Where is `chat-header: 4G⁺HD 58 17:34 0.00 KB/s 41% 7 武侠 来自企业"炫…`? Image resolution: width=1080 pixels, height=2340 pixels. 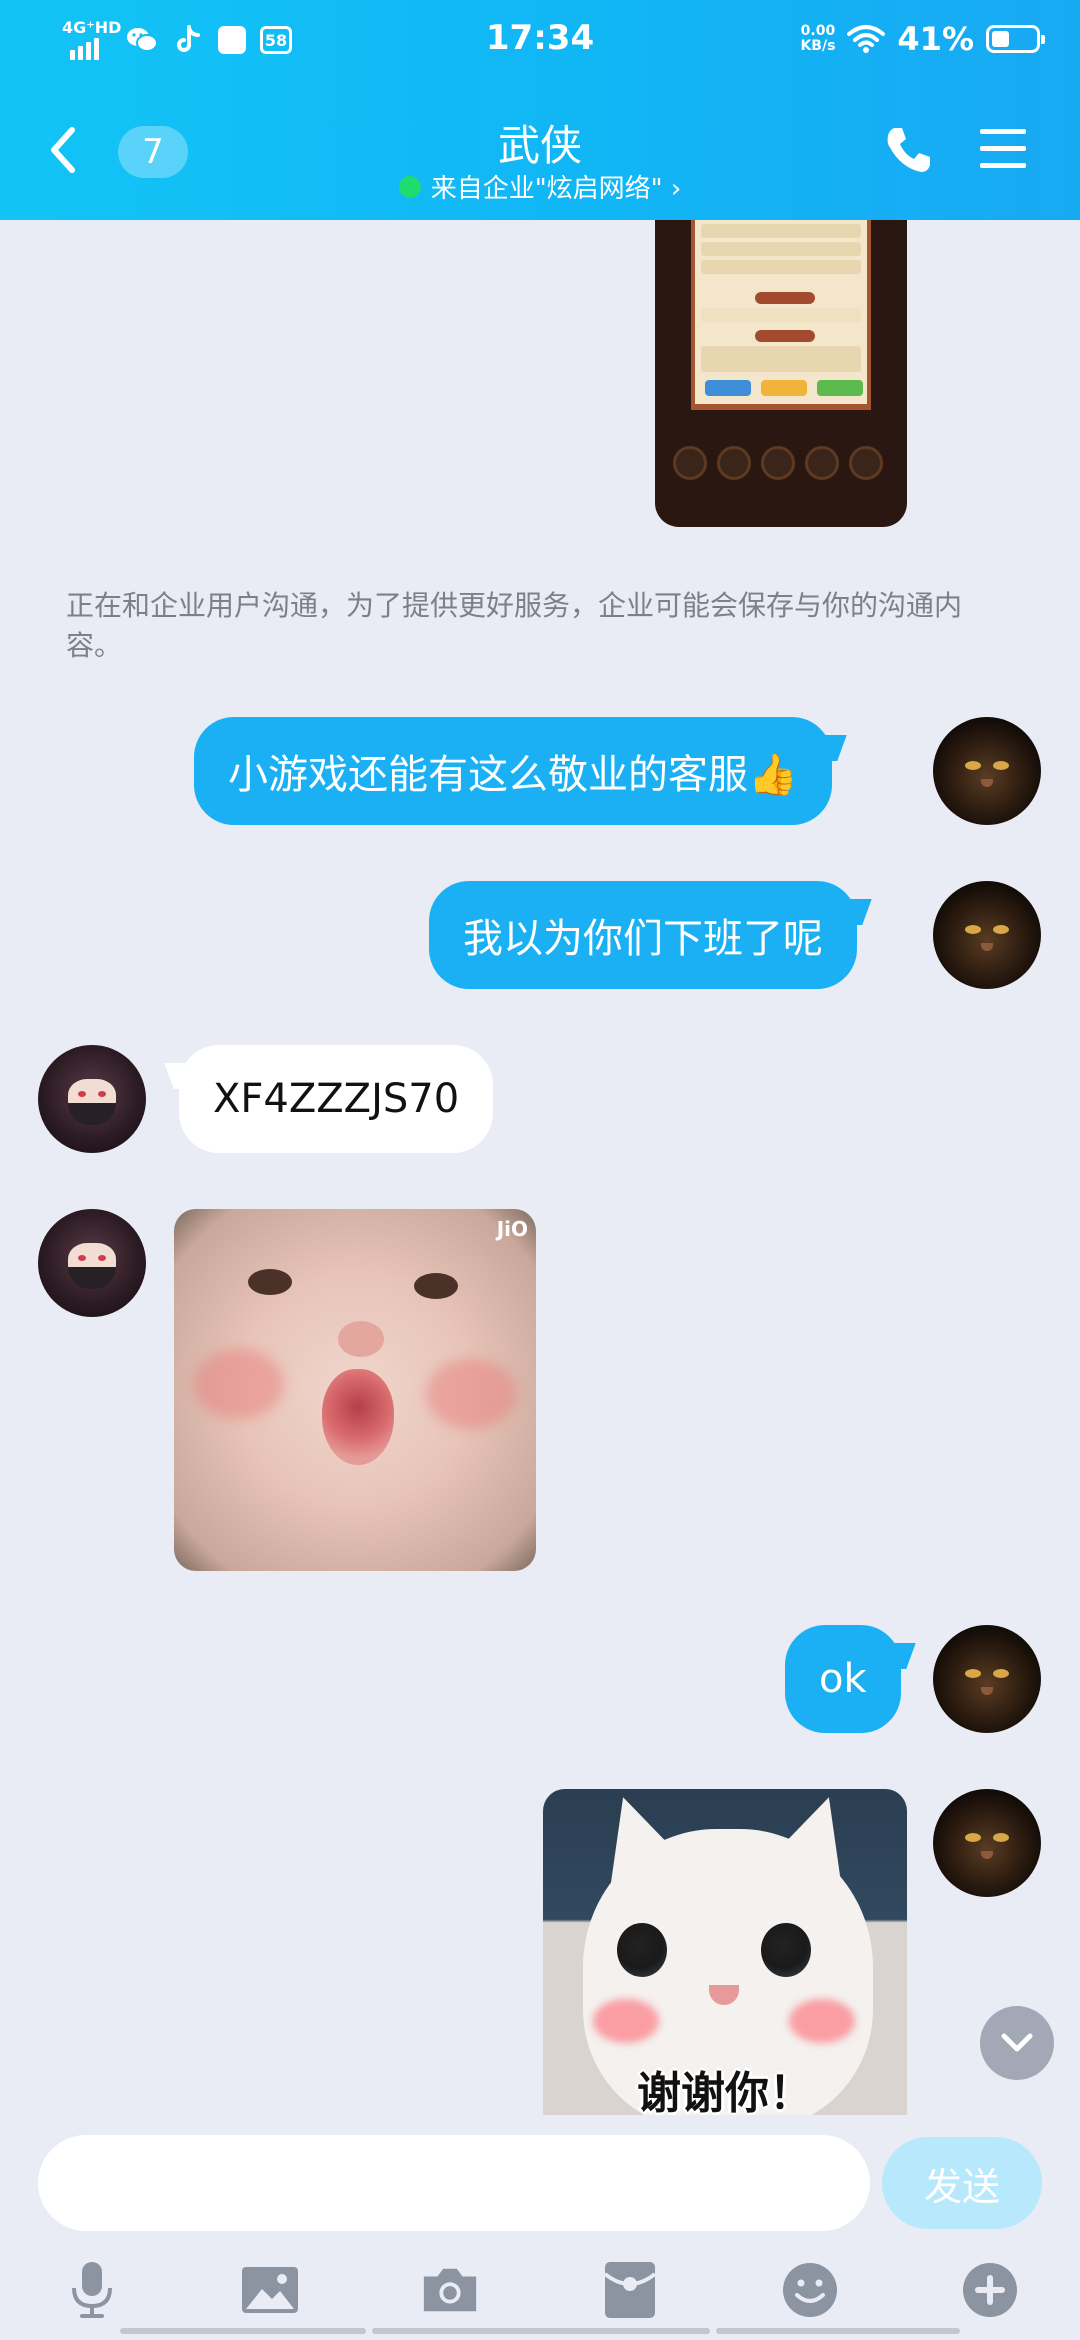
chat-header: 4G⁺HD 58 17:34 0.00 KB/s 41% 7 武侠 来自企业"炫… is located at coordinates (540, 110).